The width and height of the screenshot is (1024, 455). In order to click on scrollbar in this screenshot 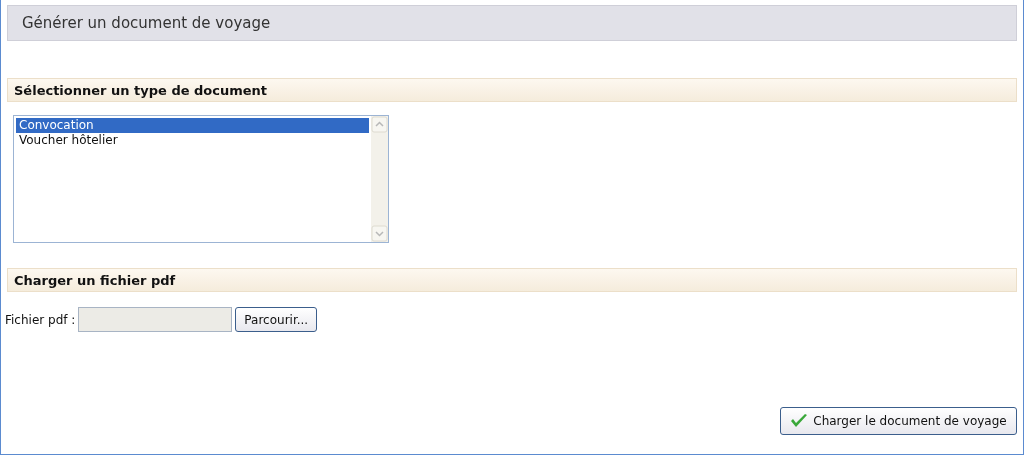, I will do `click(379, 179)`.